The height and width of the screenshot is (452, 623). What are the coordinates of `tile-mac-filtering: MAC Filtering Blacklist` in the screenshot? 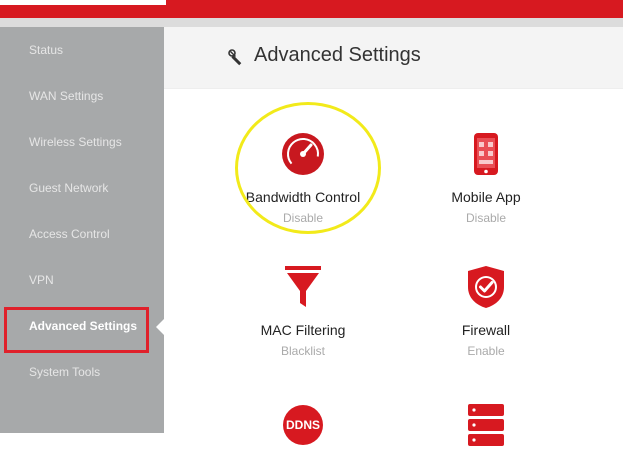 It's located at (303, 311).